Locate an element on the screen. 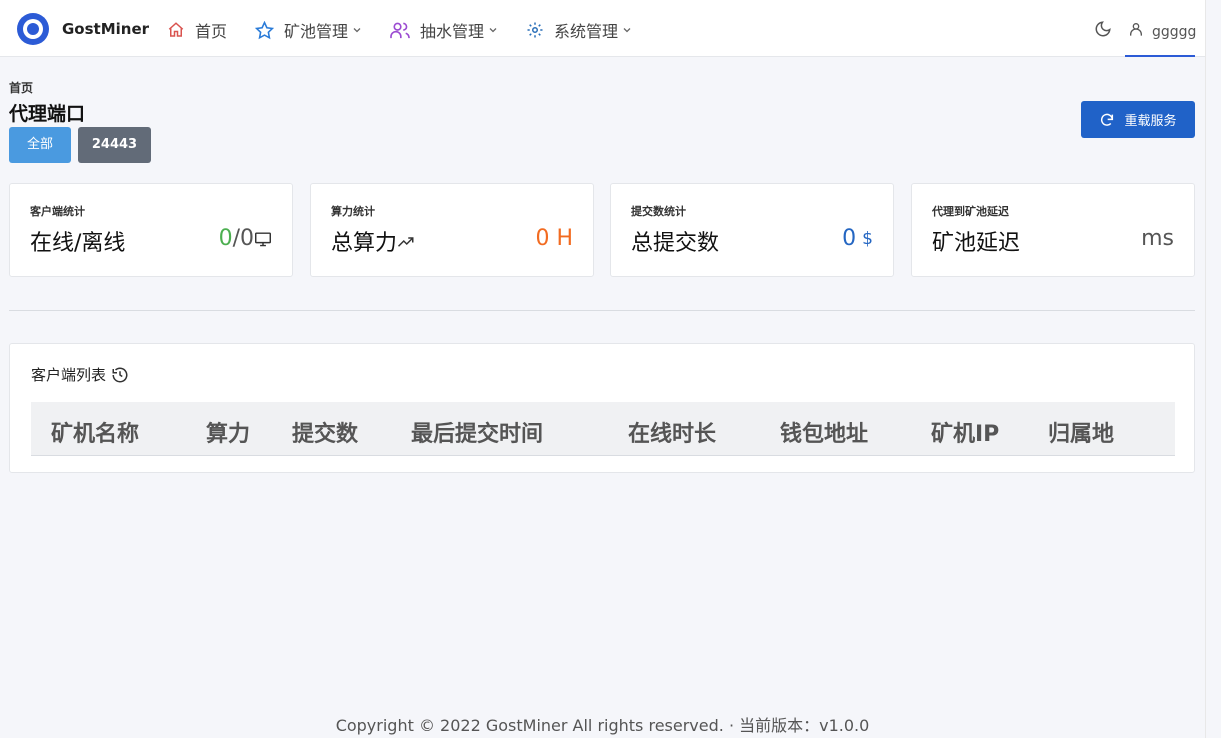  nav-pool-label: 矿池管理 is located at coordinates (316, 31).